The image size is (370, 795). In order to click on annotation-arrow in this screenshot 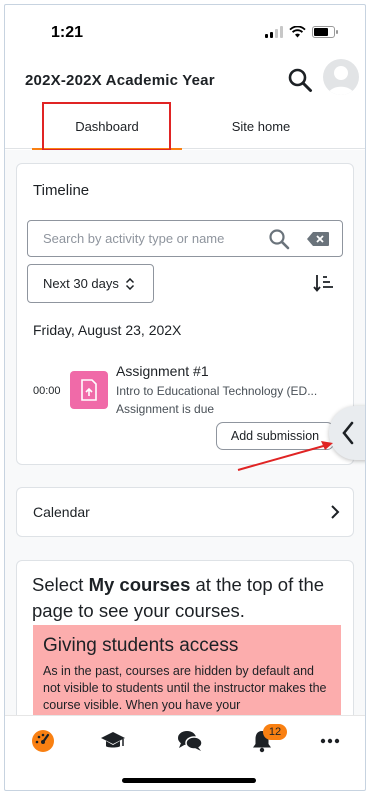, I will do `click(285, 456)`.